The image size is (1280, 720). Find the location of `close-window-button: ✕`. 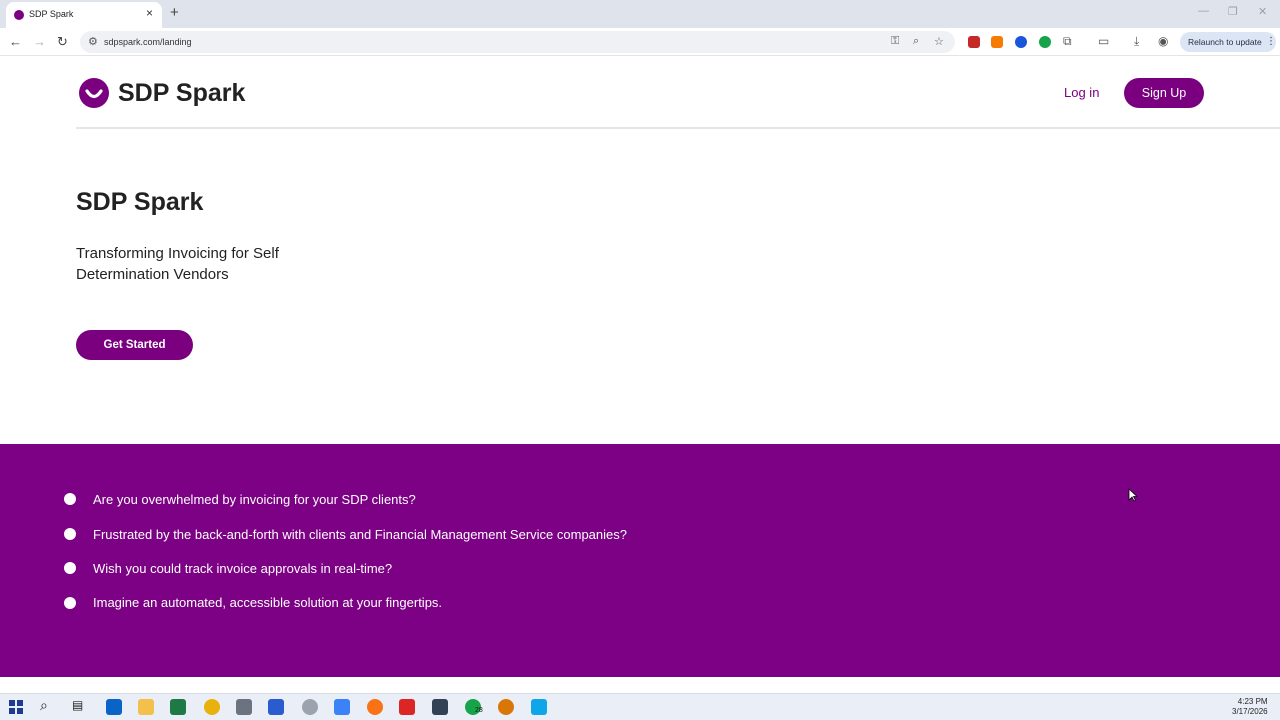

close-window-button: ✕ is located at coordinates (1262, 11).